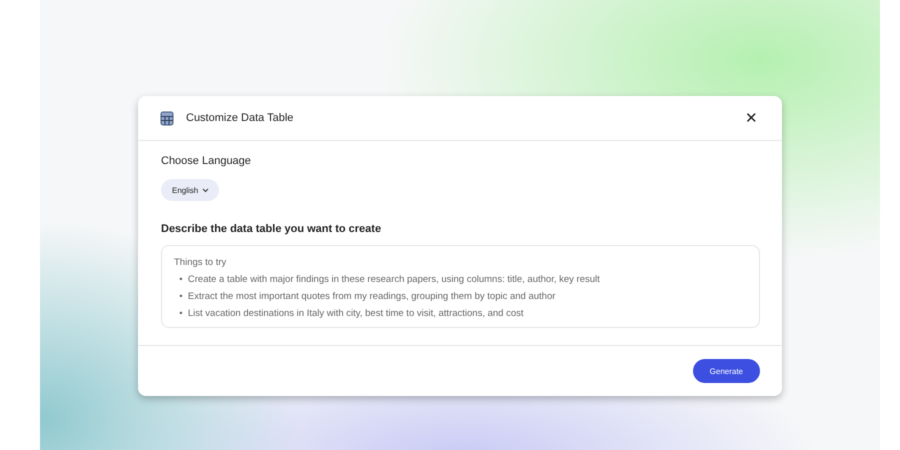 The image size is (900, 450). Describe the element at coordinates (167, 118) in the screenshot. I see `table-icon` at that location.